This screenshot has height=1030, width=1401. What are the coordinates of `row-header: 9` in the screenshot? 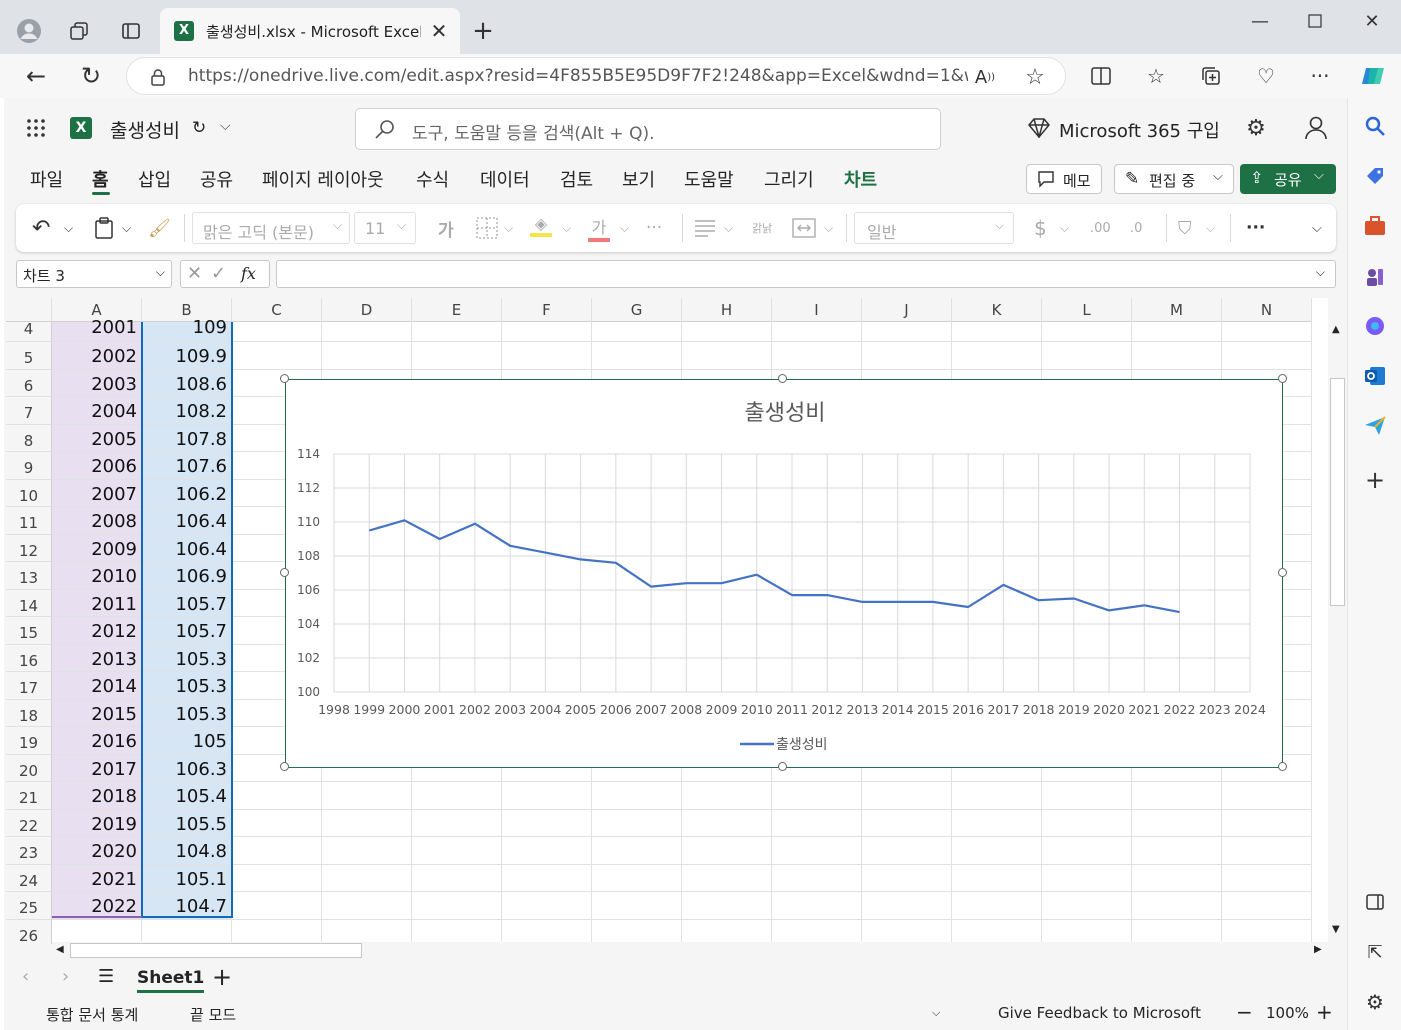 It's located at (29, 466).